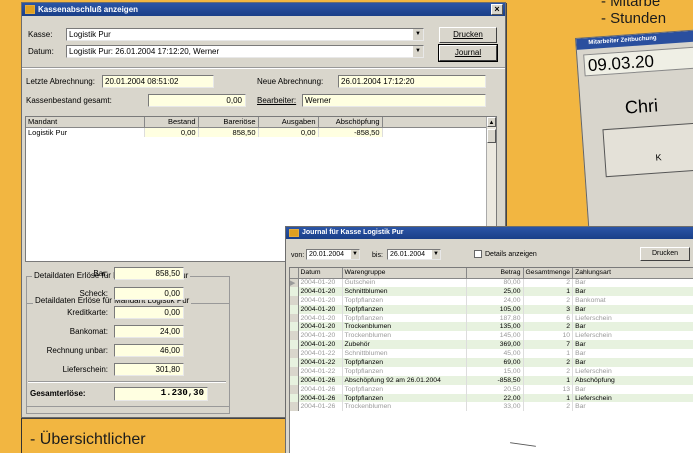  Describe the element at coordinates (491, 300) in the screenshot. I see `table-row: 2004-01-20 Topfpflanzen 24,00 2 Bankomat` at that location.